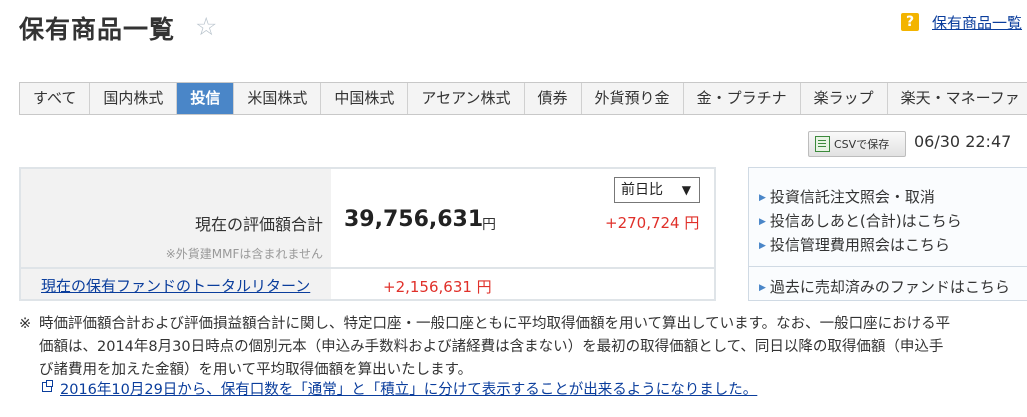  I want to click on daily-change-value: +270,724 円, so click(652, 223).